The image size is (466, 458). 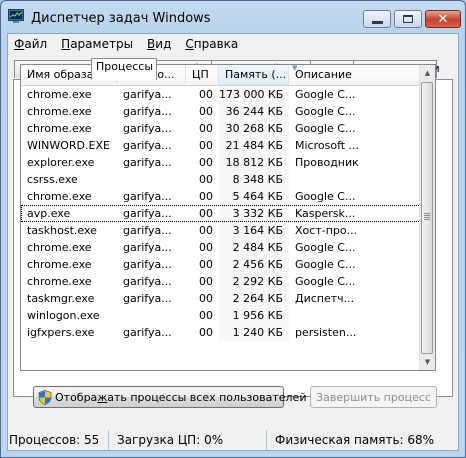 What do you see at coordinates (427, 73) in the screenshot?
I see `scroll-up-icon: ▲` at bounding box center [427, 73].